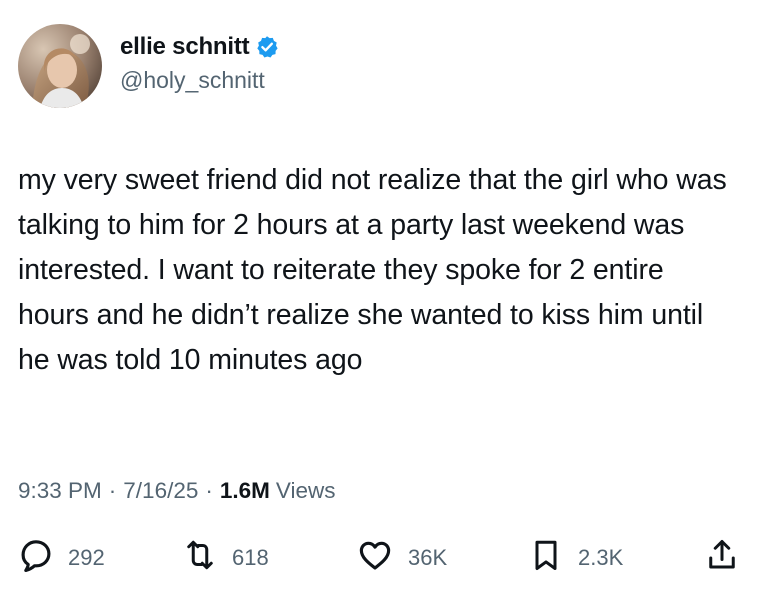 The height and width of the screenshot is (601, 760). I want to click on tweet-header: ellie schnitt @holy_schnitt, so click(148, 66).